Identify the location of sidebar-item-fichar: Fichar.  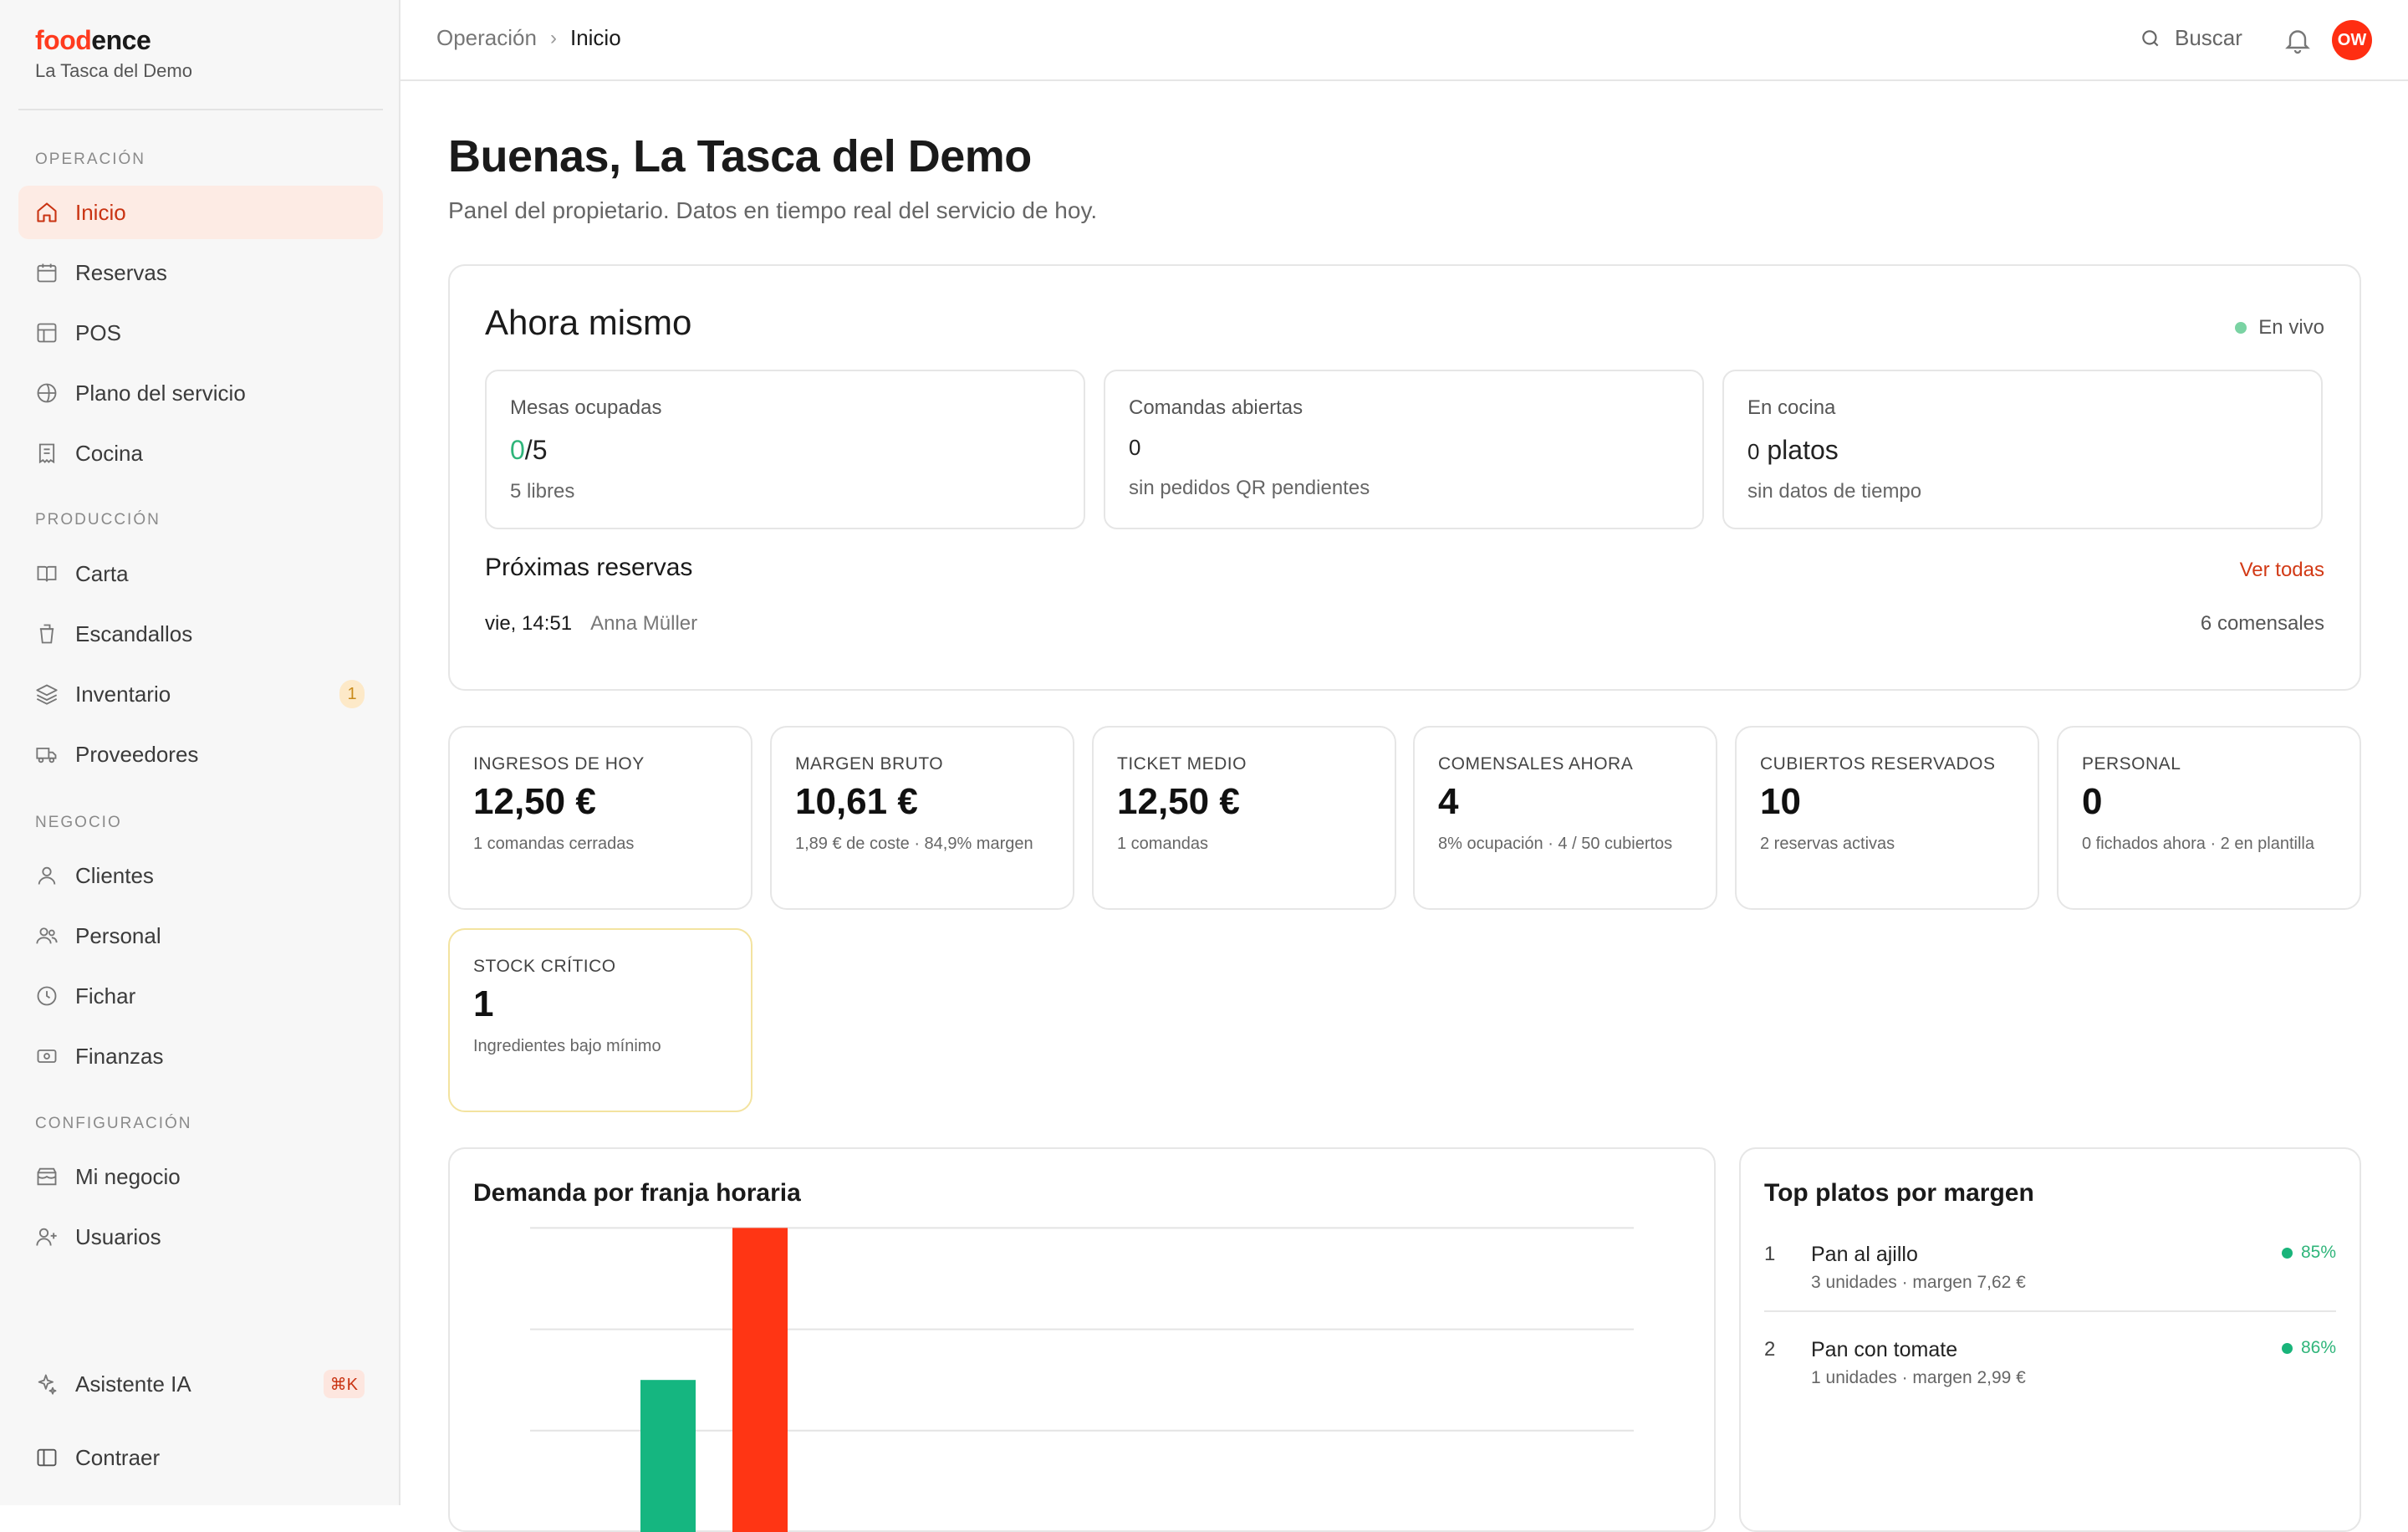
(201, 996).